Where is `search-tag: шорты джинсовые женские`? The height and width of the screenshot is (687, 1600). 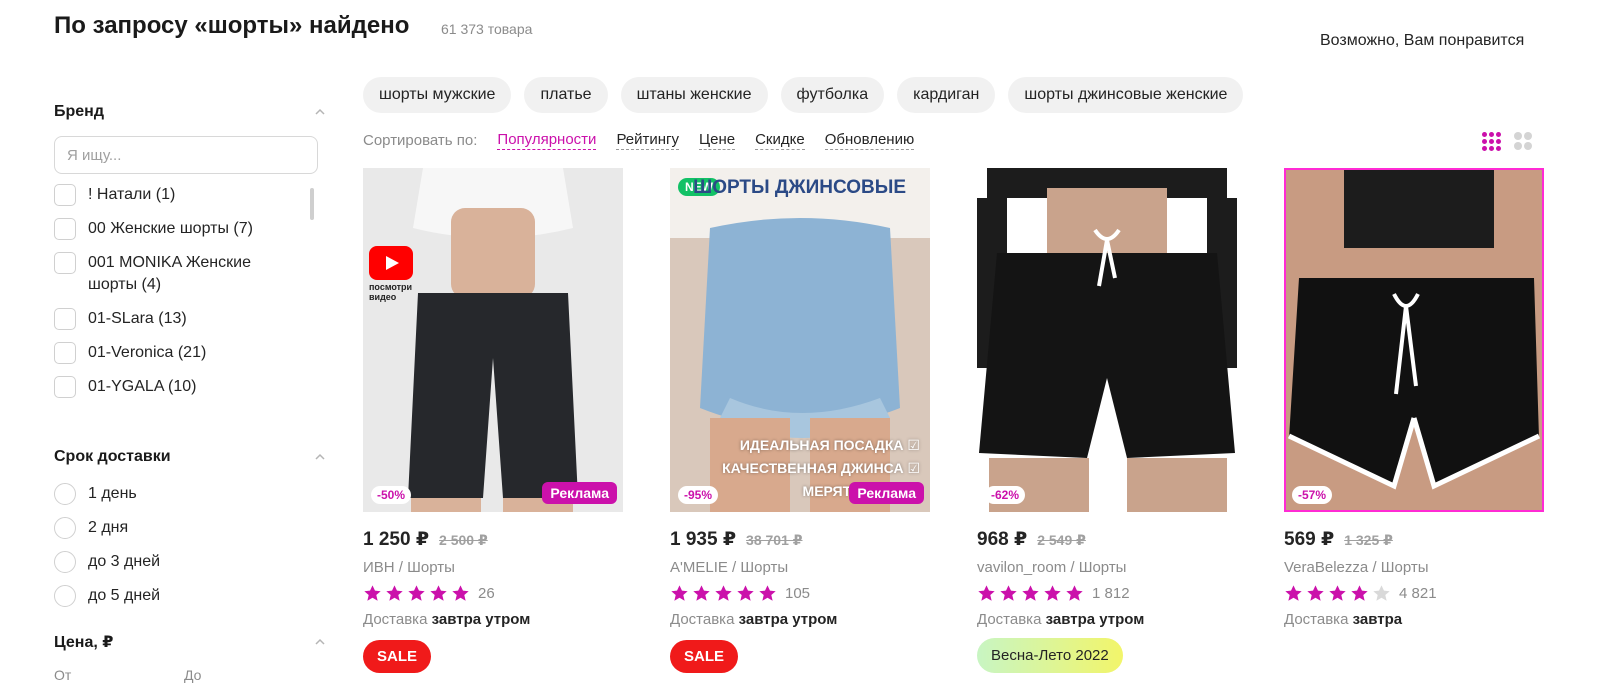
search-tag: шорты джинсовые женские is located at coordinates (1126, 95).